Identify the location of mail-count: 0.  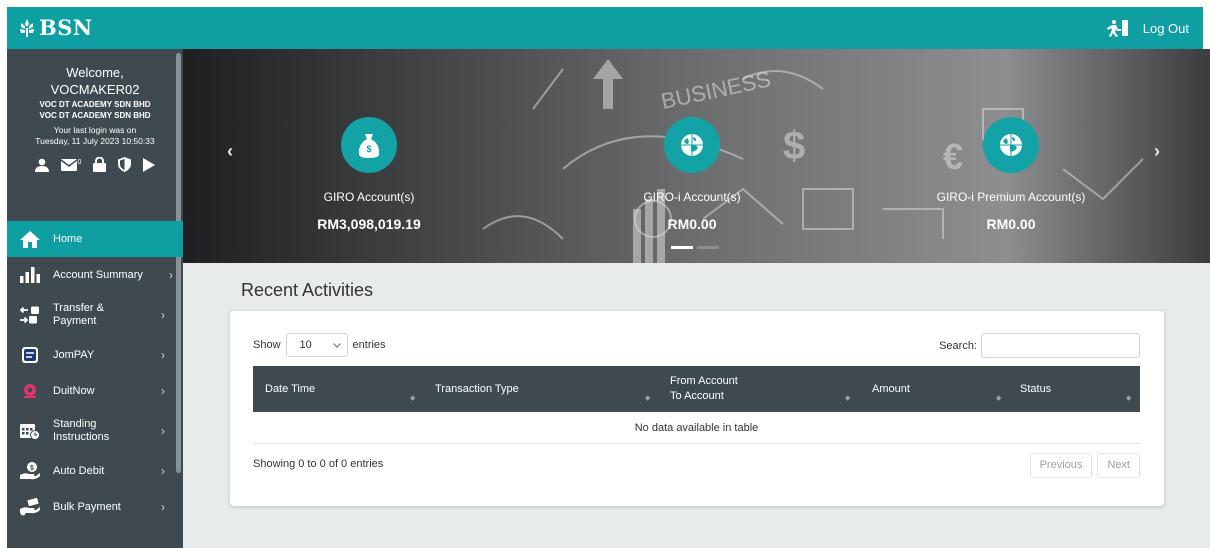
(79, 162).